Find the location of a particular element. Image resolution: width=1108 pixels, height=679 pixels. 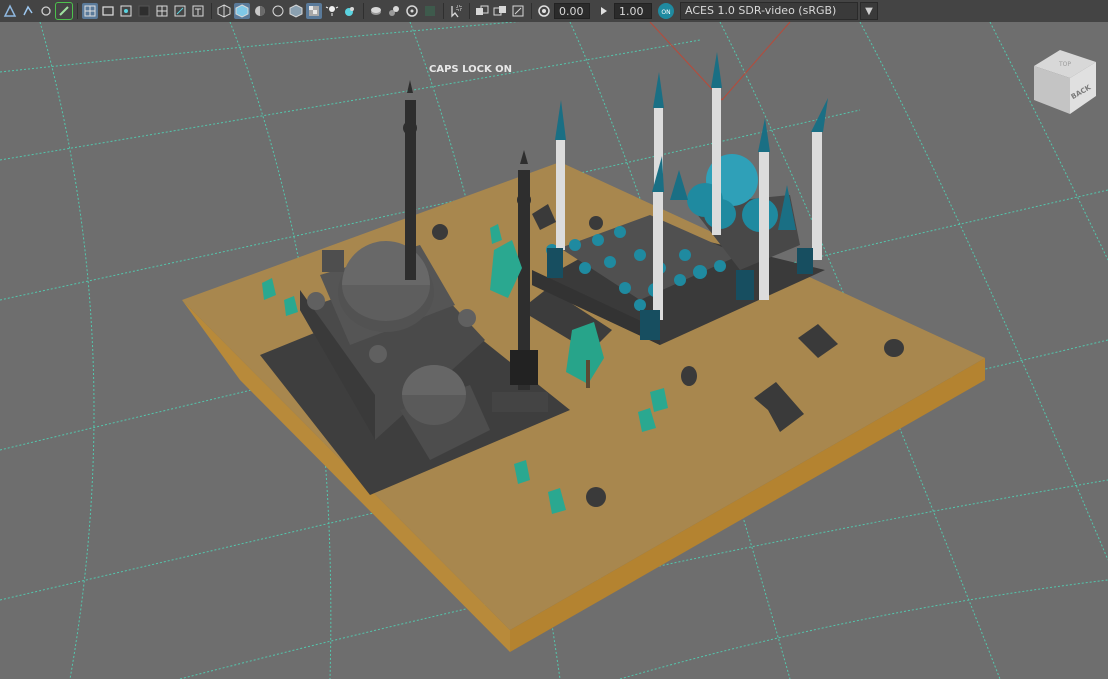

colorspace-dropdown: ACES 1.0 SDR-video (sRGB) is located at coordinates (769, 11).